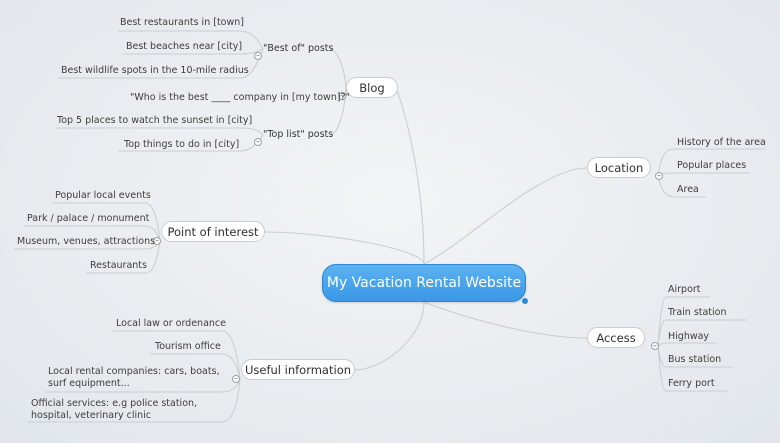 This screenshot has width=780, height=443. I want to click on list-item: Area, so click(688, 190).